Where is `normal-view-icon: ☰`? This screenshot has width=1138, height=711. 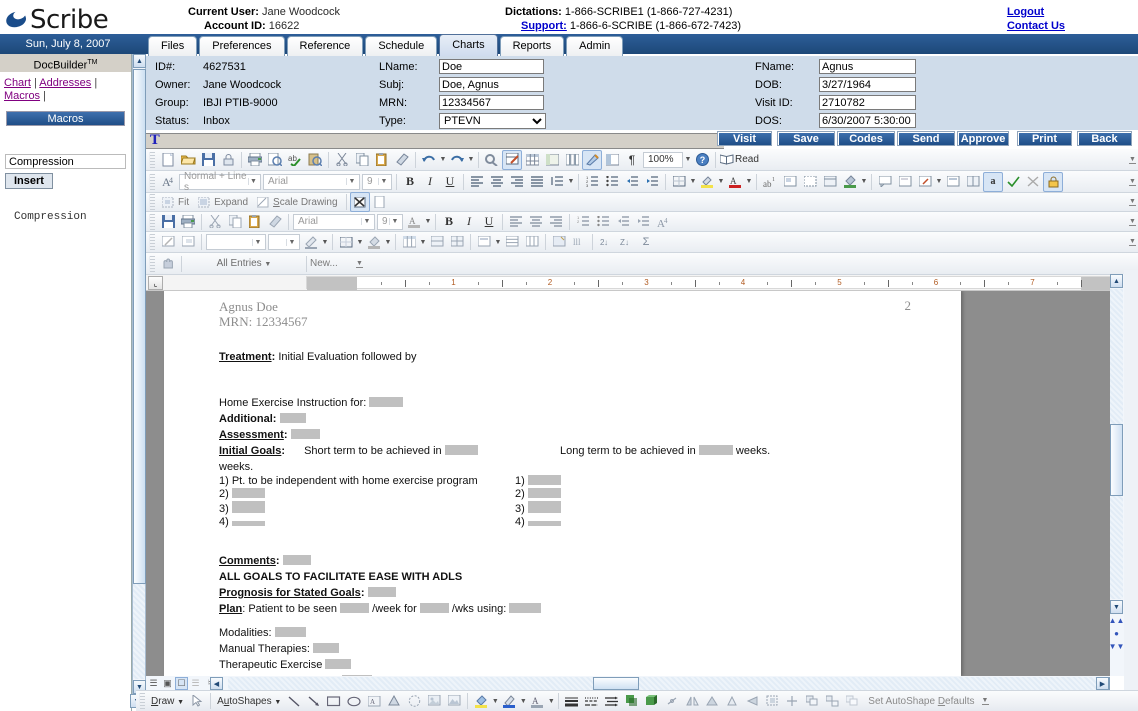
normal-view-icon: ☰ is located at coordinates (153, 683).